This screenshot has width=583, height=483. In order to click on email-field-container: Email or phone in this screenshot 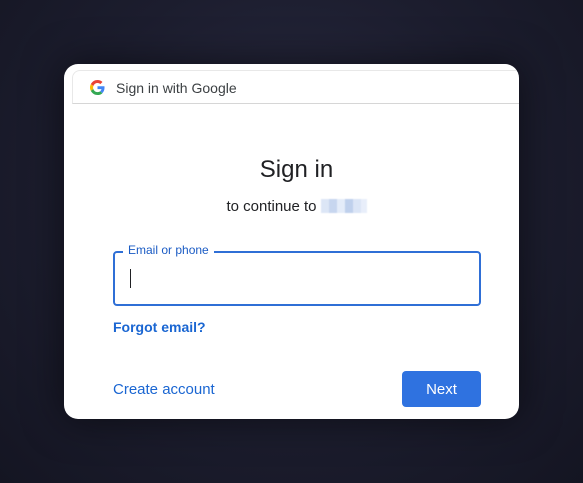, I will do `click(297, 274)`.